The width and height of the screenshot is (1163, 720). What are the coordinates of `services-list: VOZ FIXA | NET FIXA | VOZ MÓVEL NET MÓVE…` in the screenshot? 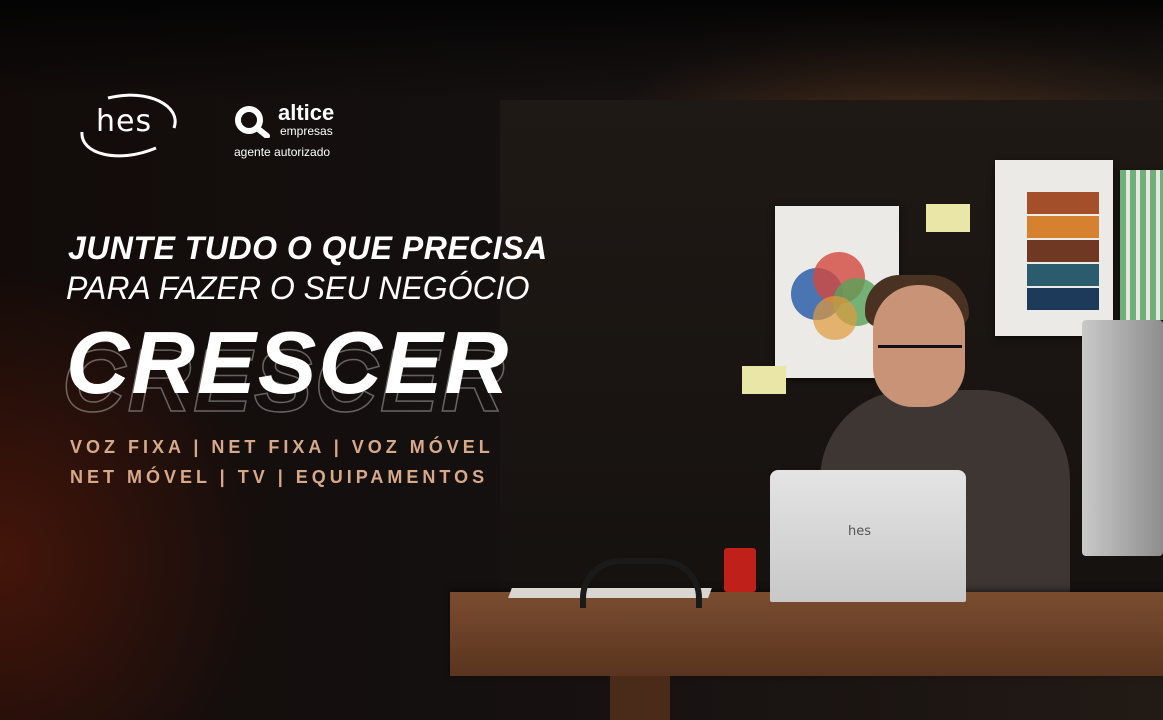 It's located at (282, 462).